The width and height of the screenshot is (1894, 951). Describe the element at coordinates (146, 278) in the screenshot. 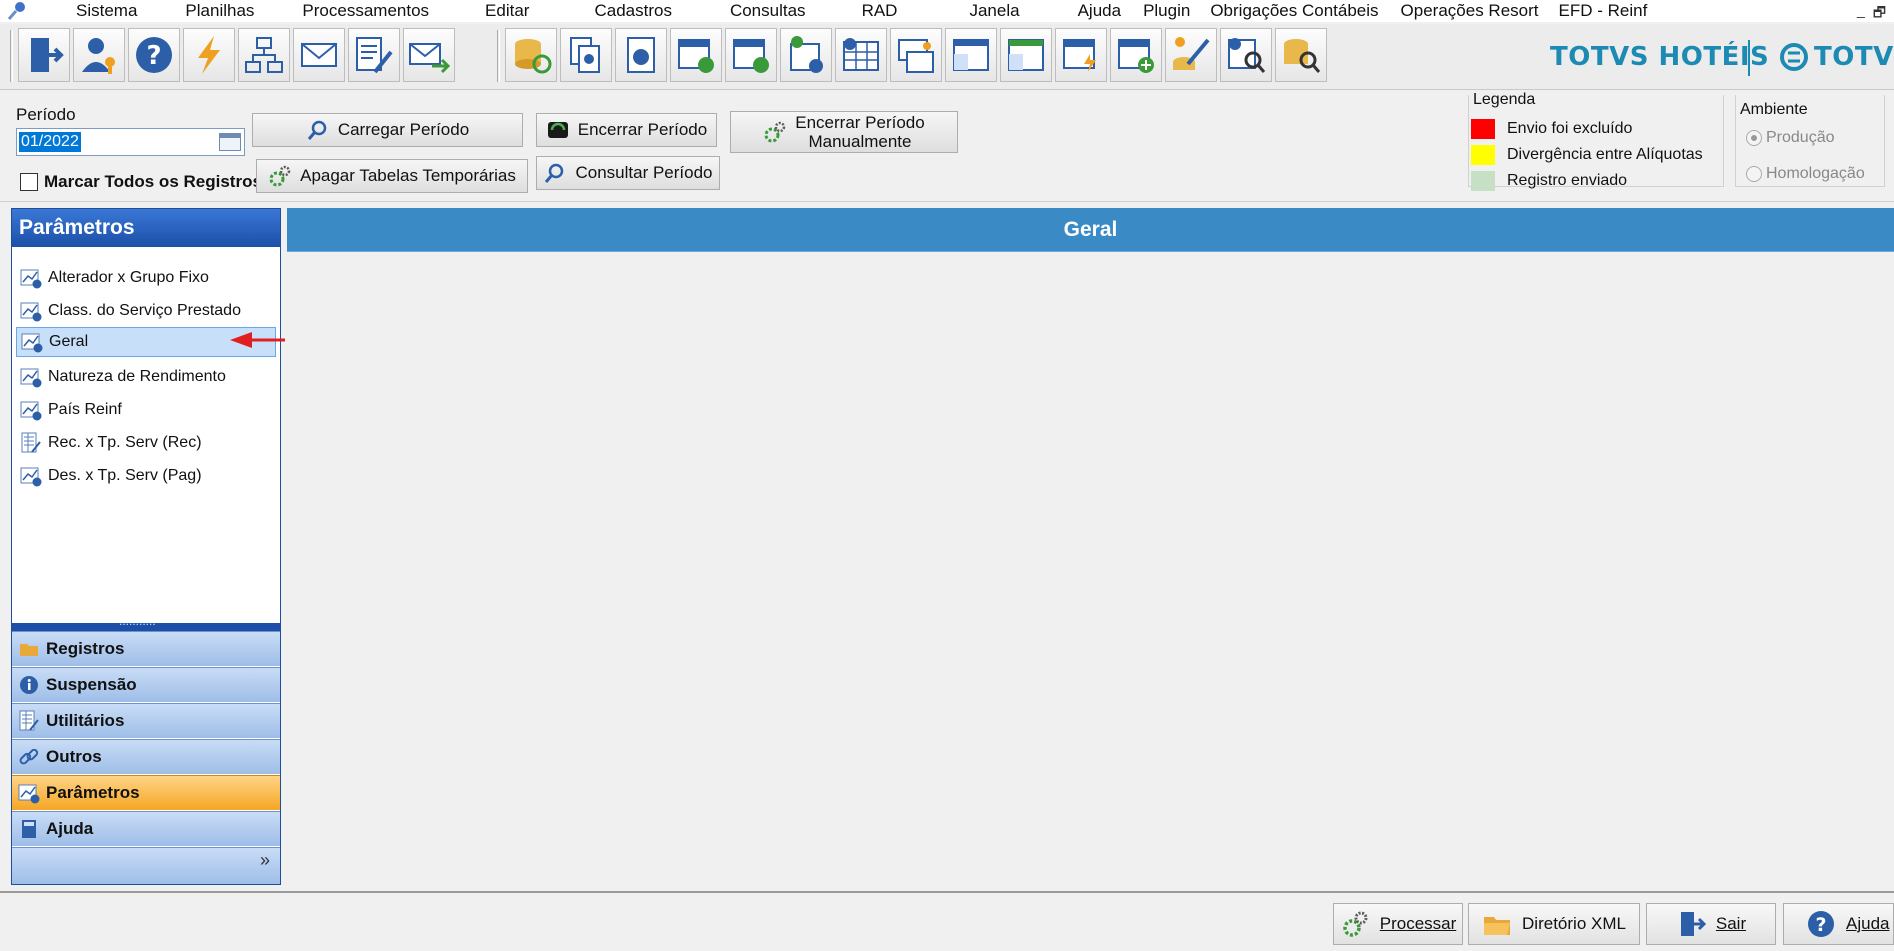

I see `list-item-alterador: Alterador x Grupo Fixo` at that location.